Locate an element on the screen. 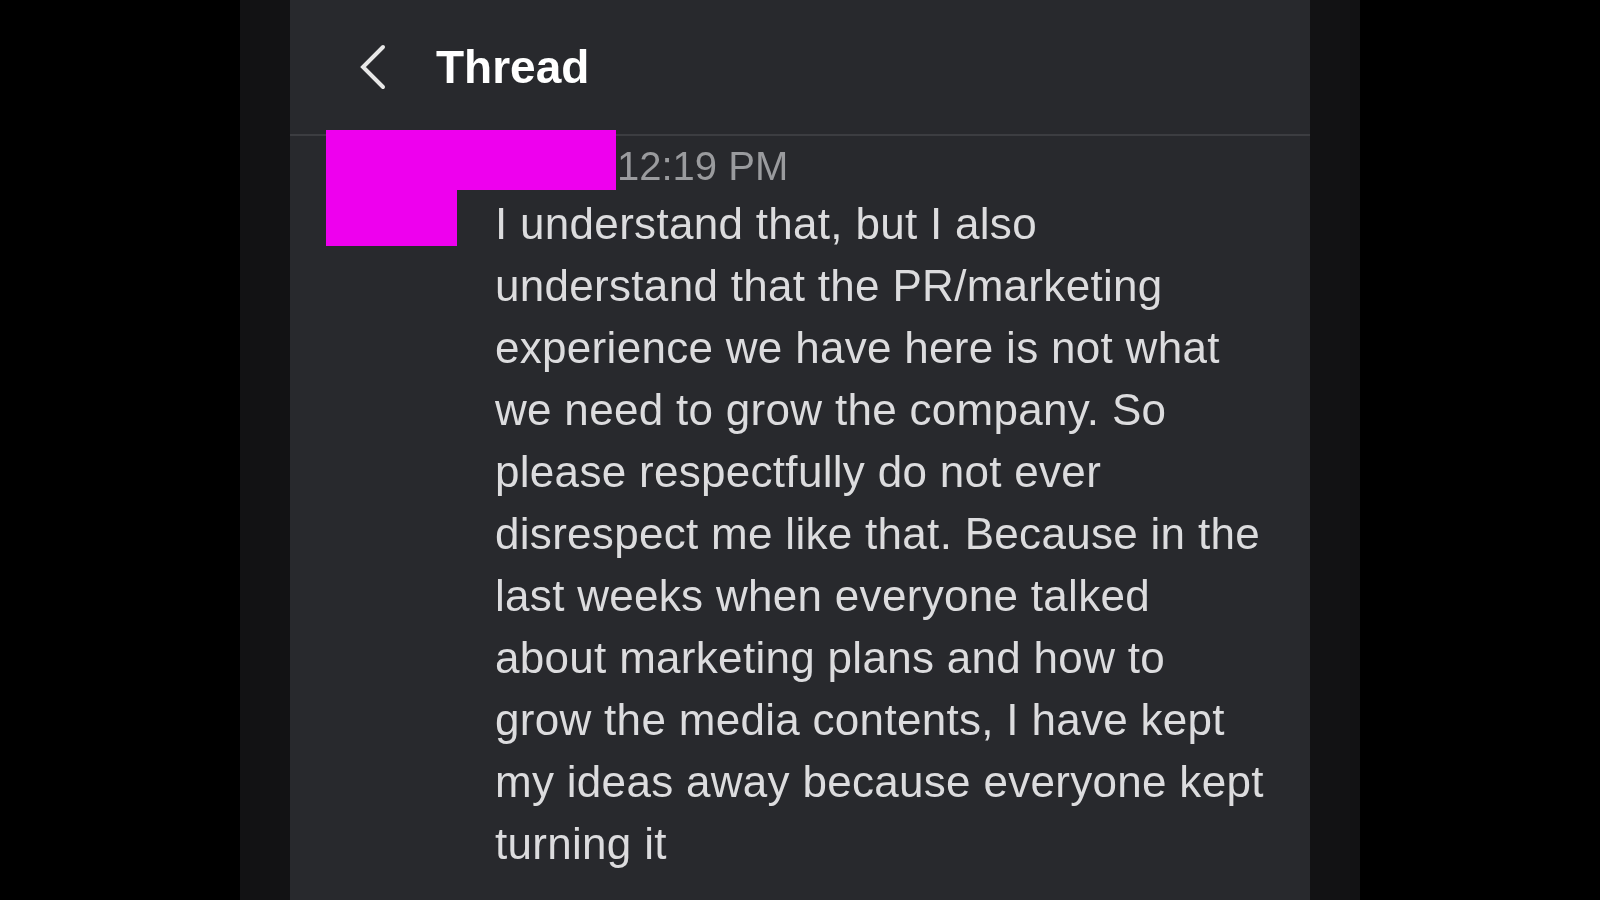  message-timestamp: 12:19 PM is located at coordinates (703, 166).